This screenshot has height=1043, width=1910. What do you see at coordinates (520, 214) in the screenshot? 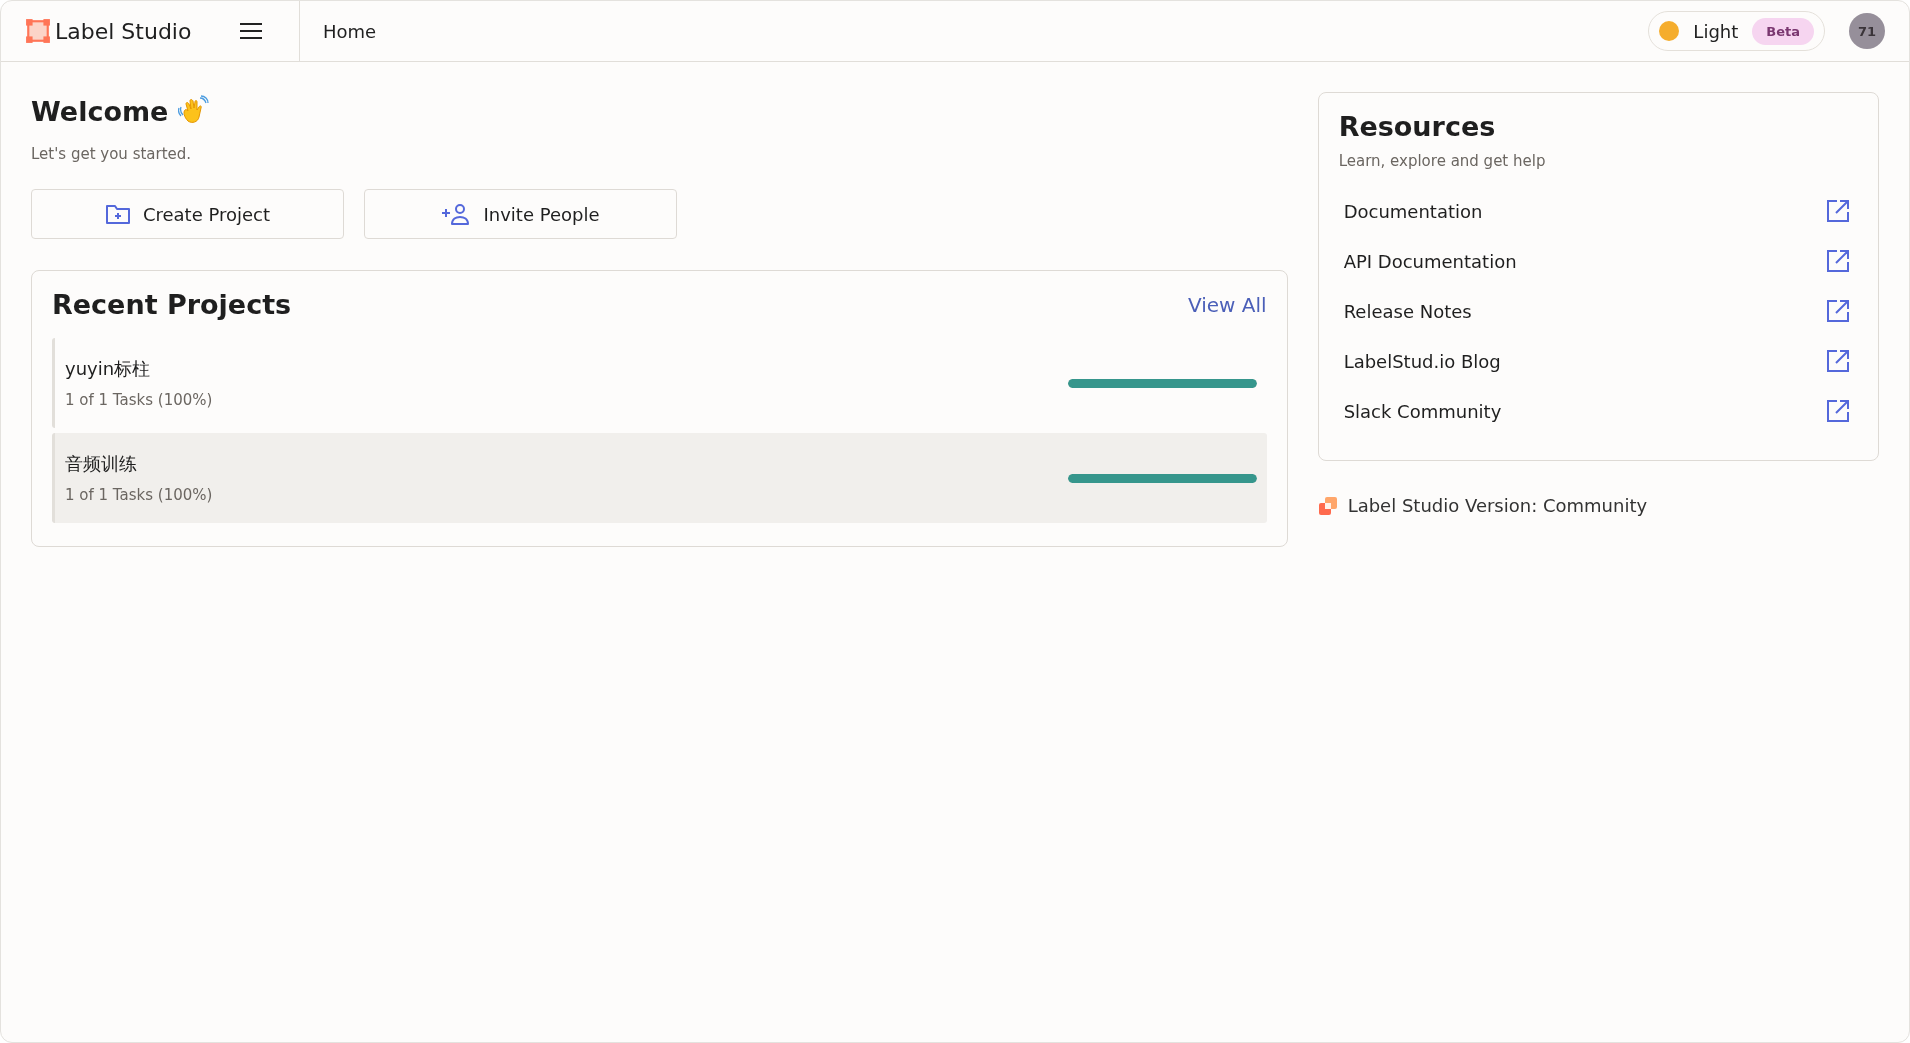
I see `action-button: Invite People` at bounding box center [520, 214].